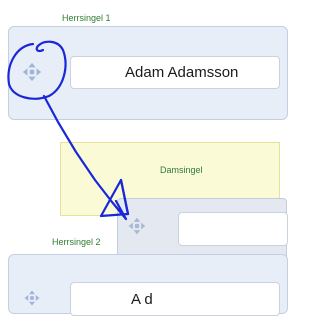  I want to click on player-name-field: Adam Adamsson, so click(175, 72).